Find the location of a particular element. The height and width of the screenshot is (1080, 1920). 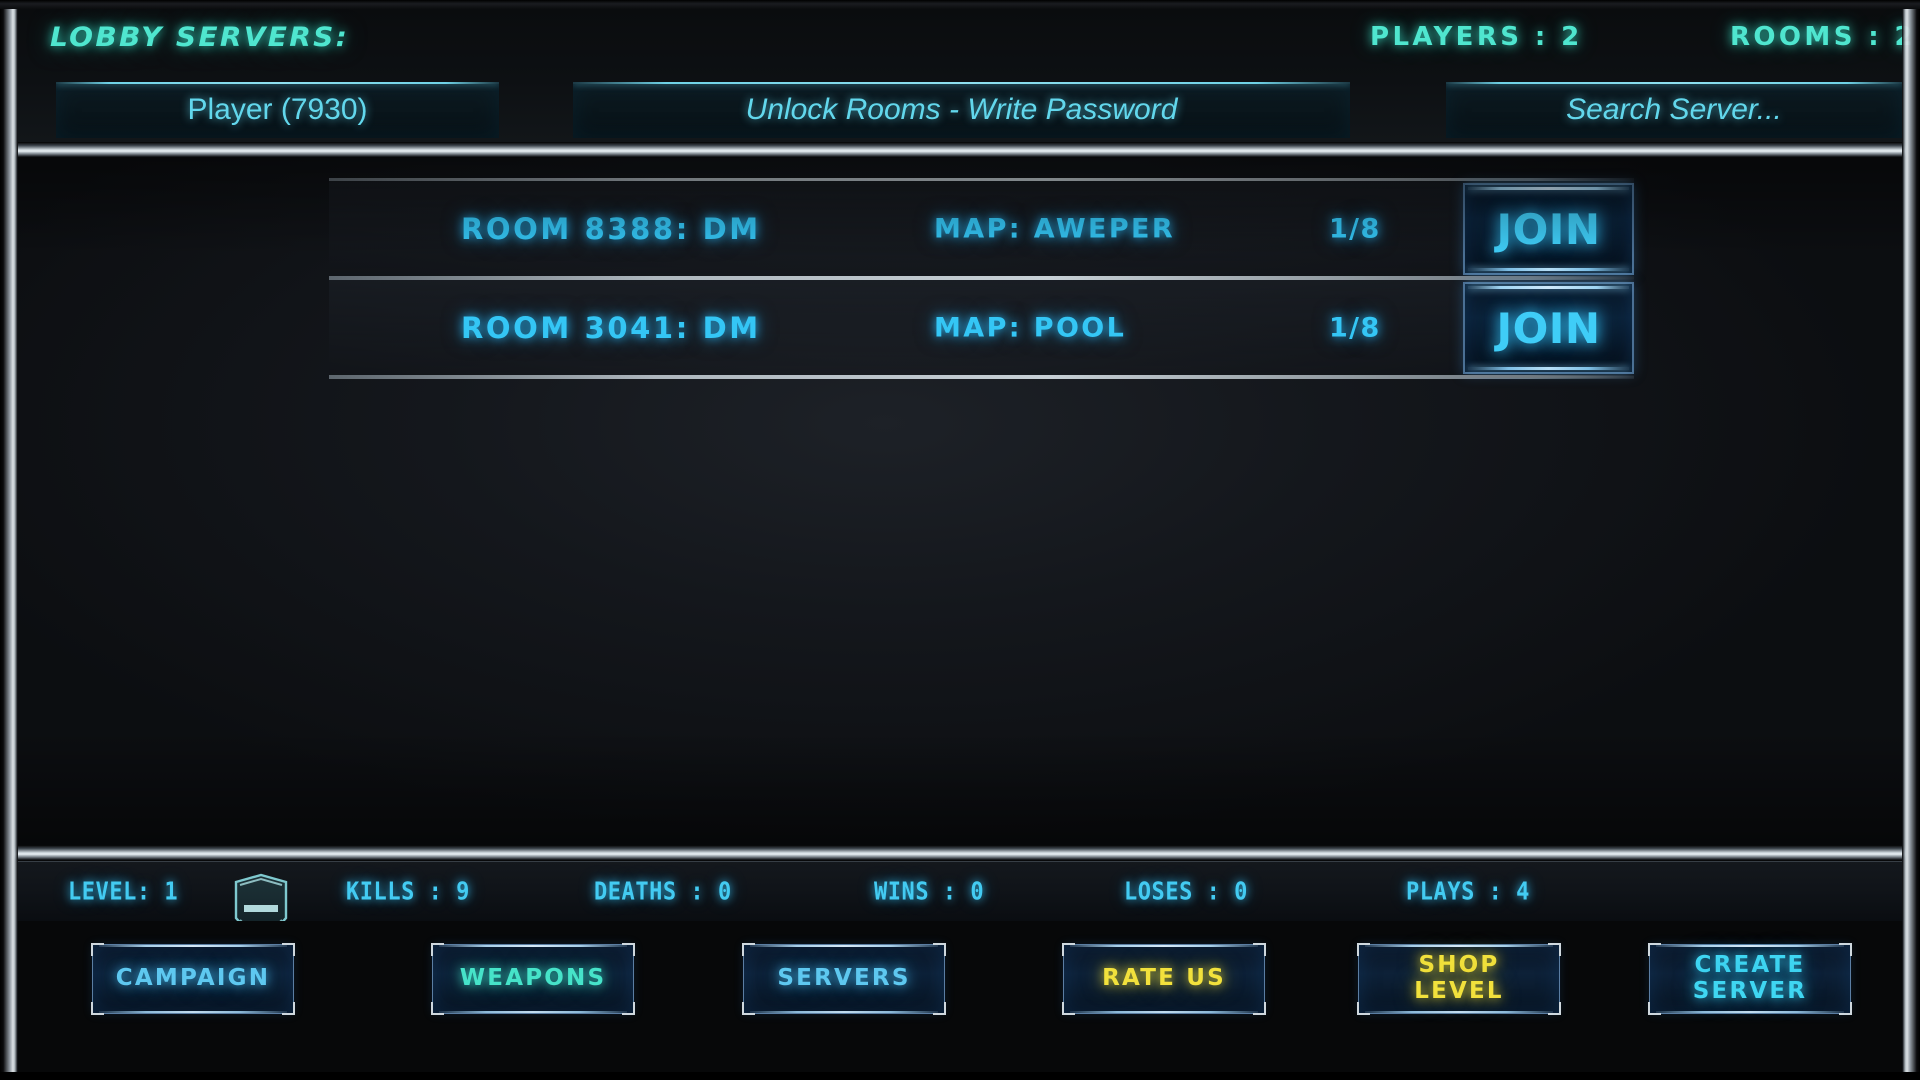

player-name-field: Player (7930) is located at coordinates (277, 110).